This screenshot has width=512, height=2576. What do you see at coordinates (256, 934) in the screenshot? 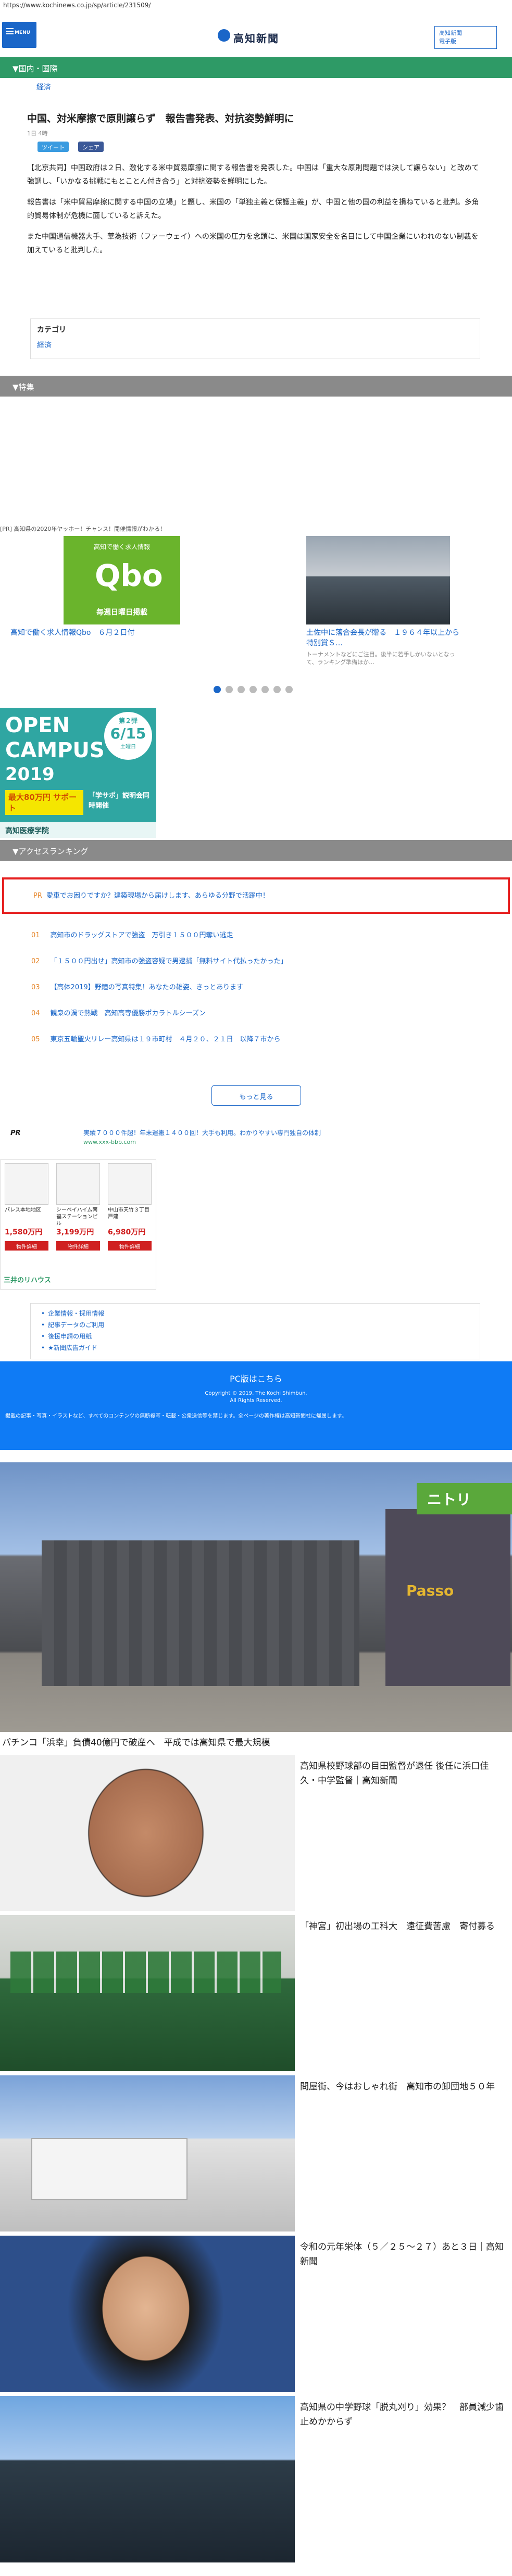
I see `ranking-row: 01 高知市のドラッグストアで強盗 万引き１５００円奪い逃走` at bounding box center [256, 934].